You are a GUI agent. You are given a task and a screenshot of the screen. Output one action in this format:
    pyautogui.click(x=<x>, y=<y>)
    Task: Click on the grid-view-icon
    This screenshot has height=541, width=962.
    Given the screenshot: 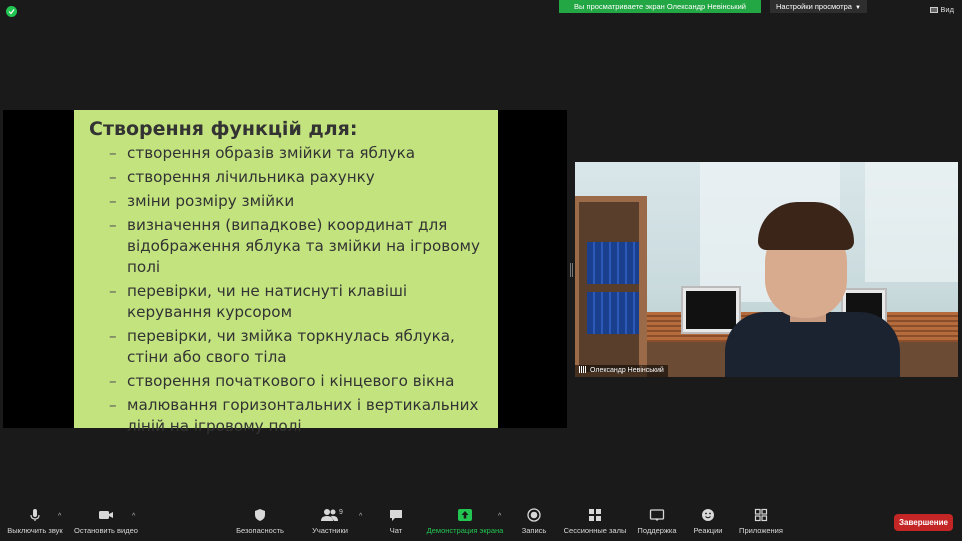 What is the action you would take?
    pyautogui.click(x=934, y=10)
    